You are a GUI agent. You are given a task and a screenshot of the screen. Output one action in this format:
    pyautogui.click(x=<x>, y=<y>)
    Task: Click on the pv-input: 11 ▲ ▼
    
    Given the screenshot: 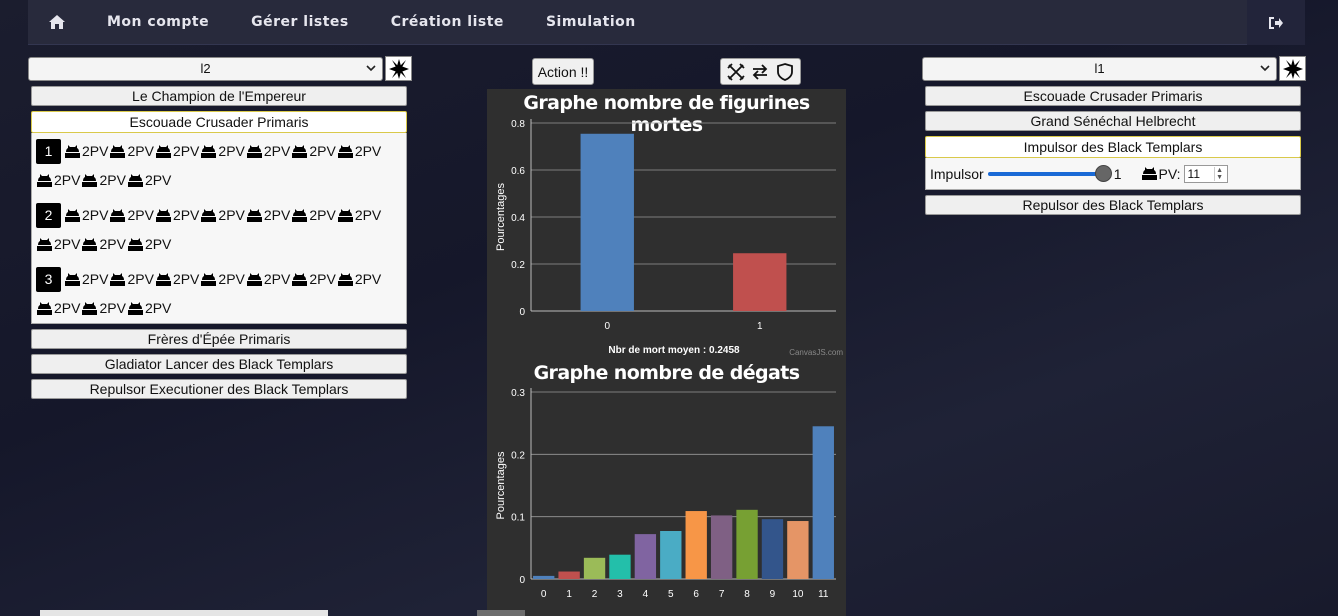 What is the action you would take?
    pyautogui.click(x=1205, y=173)
    